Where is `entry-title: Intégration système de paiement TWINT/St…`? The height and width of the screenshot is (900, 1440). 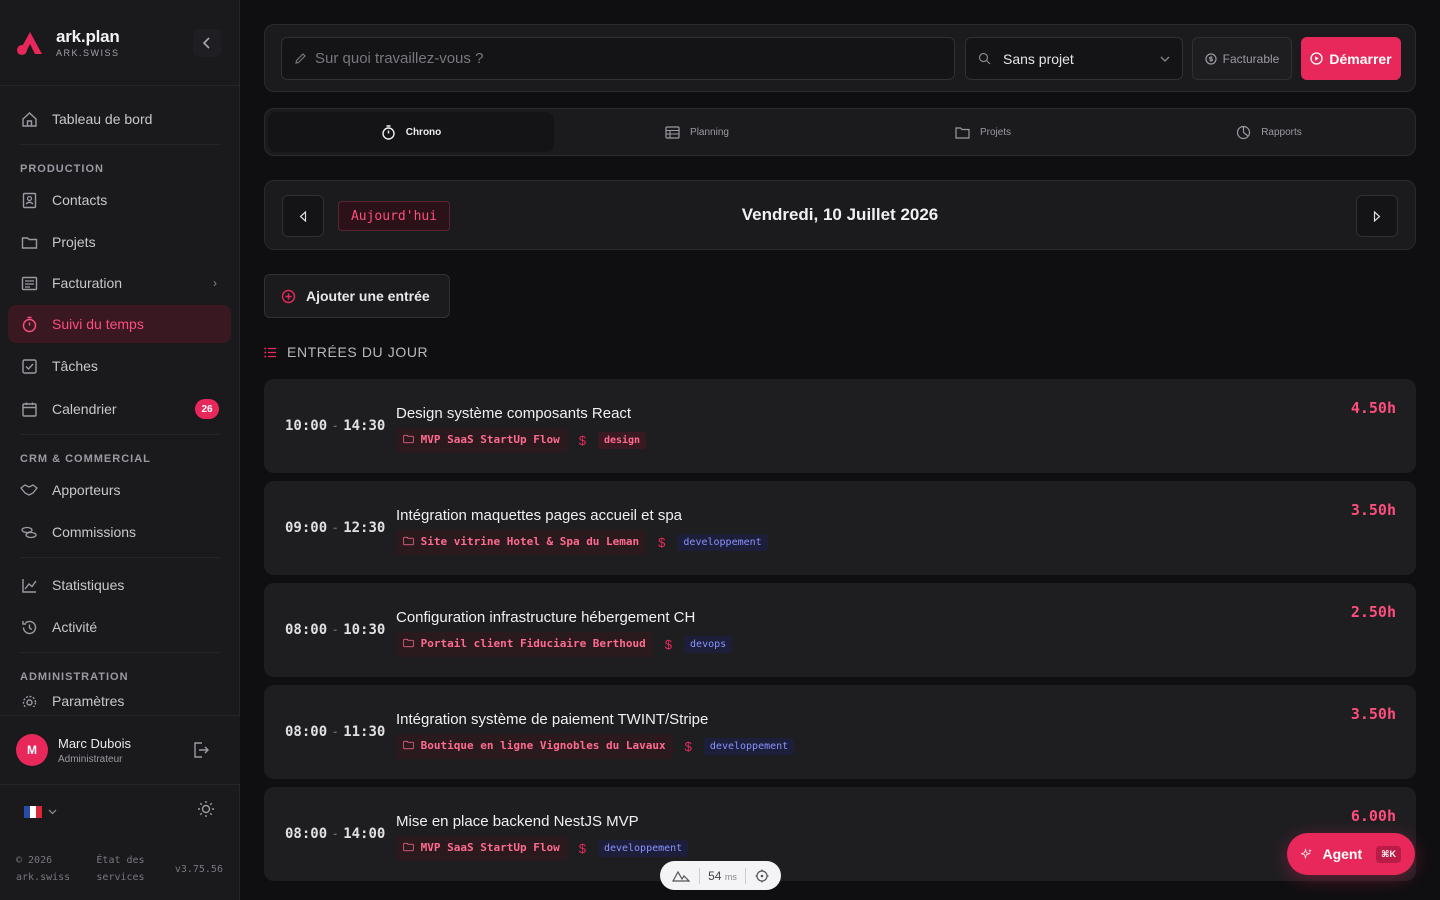
entry-title: Intégration système de paiement TWINT/St… is located at coordinates (552, 719).